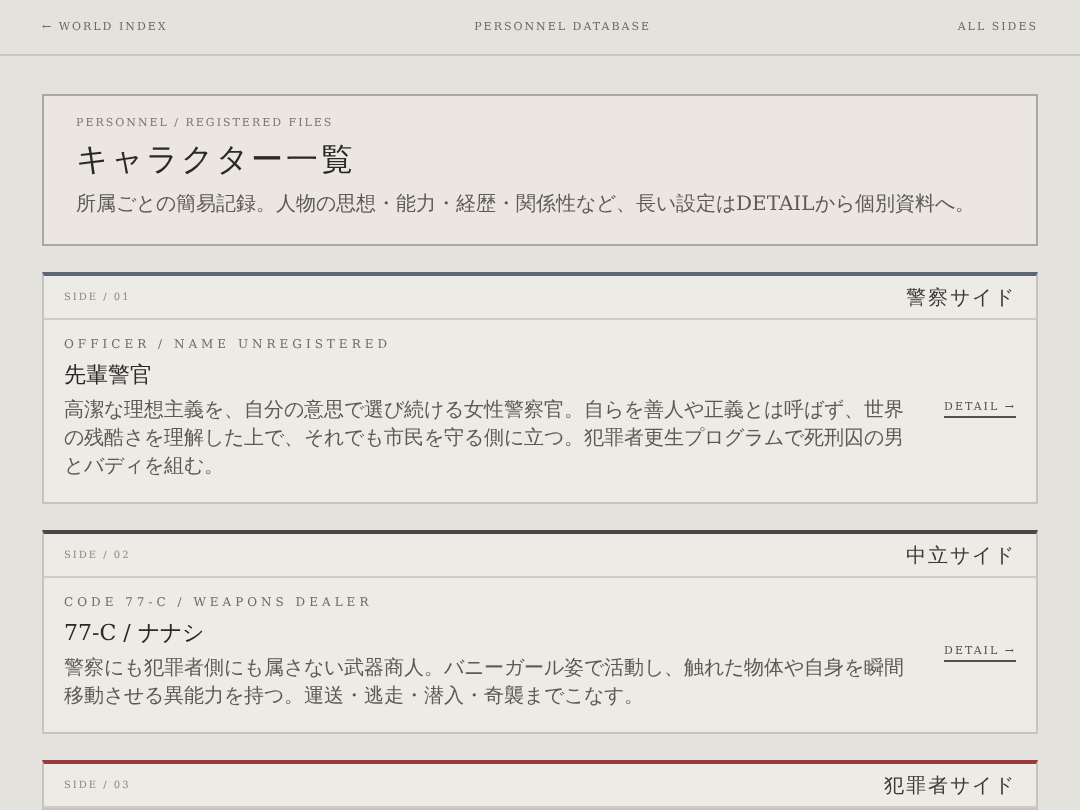 The width and height of the screenshot is (1080, 810). I want to click on header-description: 所属ごとの簡易記録。人物の思想・能力・経歴・関係性など、長い設定はDETAILから個別資料へ。, so click(526, 206).